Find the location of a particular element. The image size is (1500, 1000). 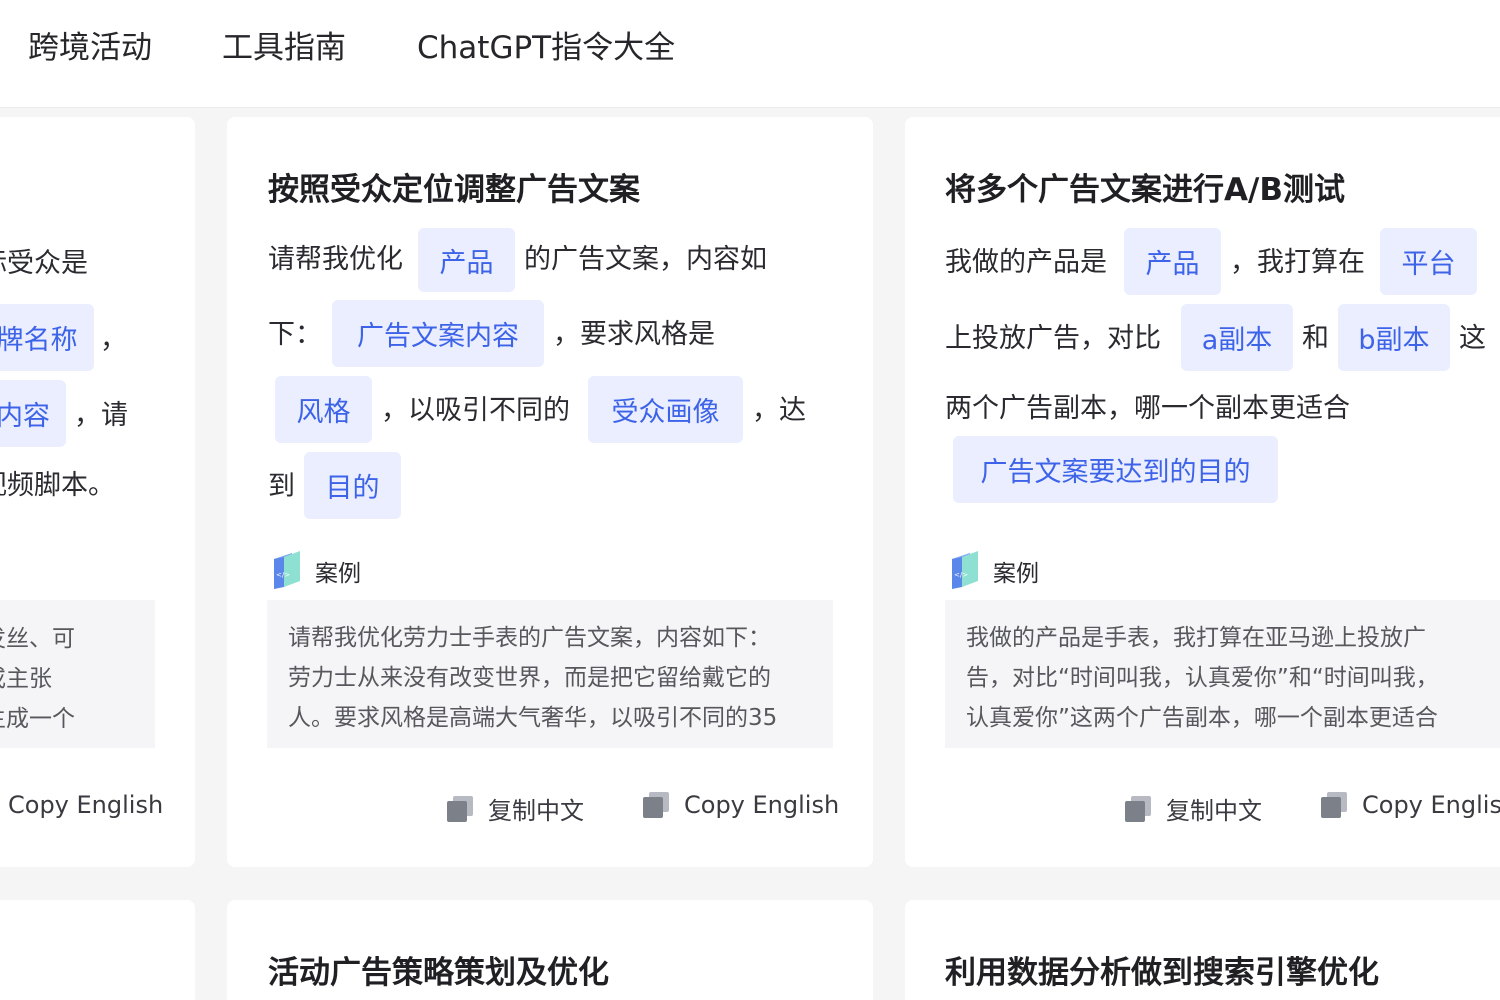

example-line: 告，对比“时间叫我，认真爱你”和“时间叫我， is located at coordinates (1202, 678).